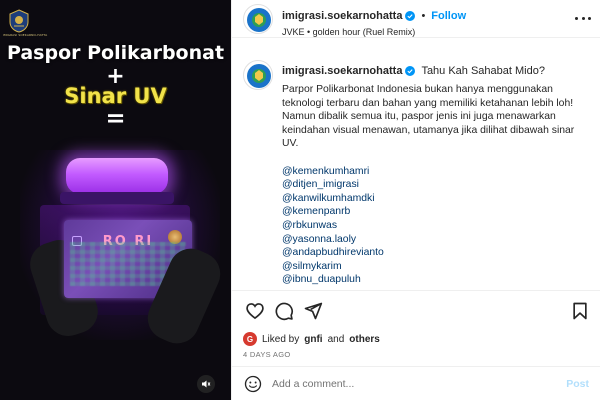 Image resolution: width=600 pixels, height=400 pixels. Describe the element at coordinates (431, 212) in the screenshot. I see `mention-link: @kemenpanrb` at that location.